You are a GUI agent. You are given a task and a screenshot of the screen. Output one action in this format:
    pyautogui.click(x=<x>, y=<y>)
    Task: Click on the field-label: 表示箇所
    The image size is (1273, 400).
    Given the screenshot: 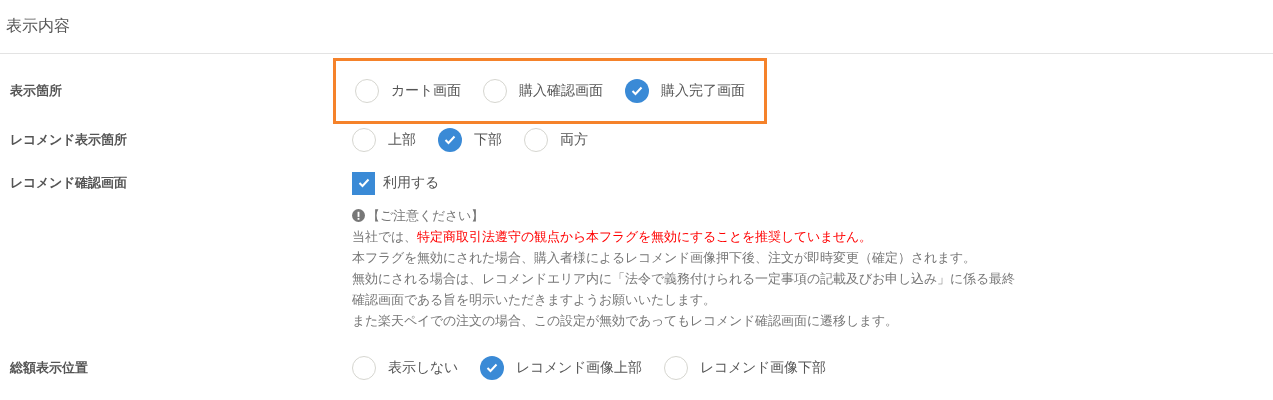 What is the action you would take?
    pyautogui.click(x=36, y=91)
    